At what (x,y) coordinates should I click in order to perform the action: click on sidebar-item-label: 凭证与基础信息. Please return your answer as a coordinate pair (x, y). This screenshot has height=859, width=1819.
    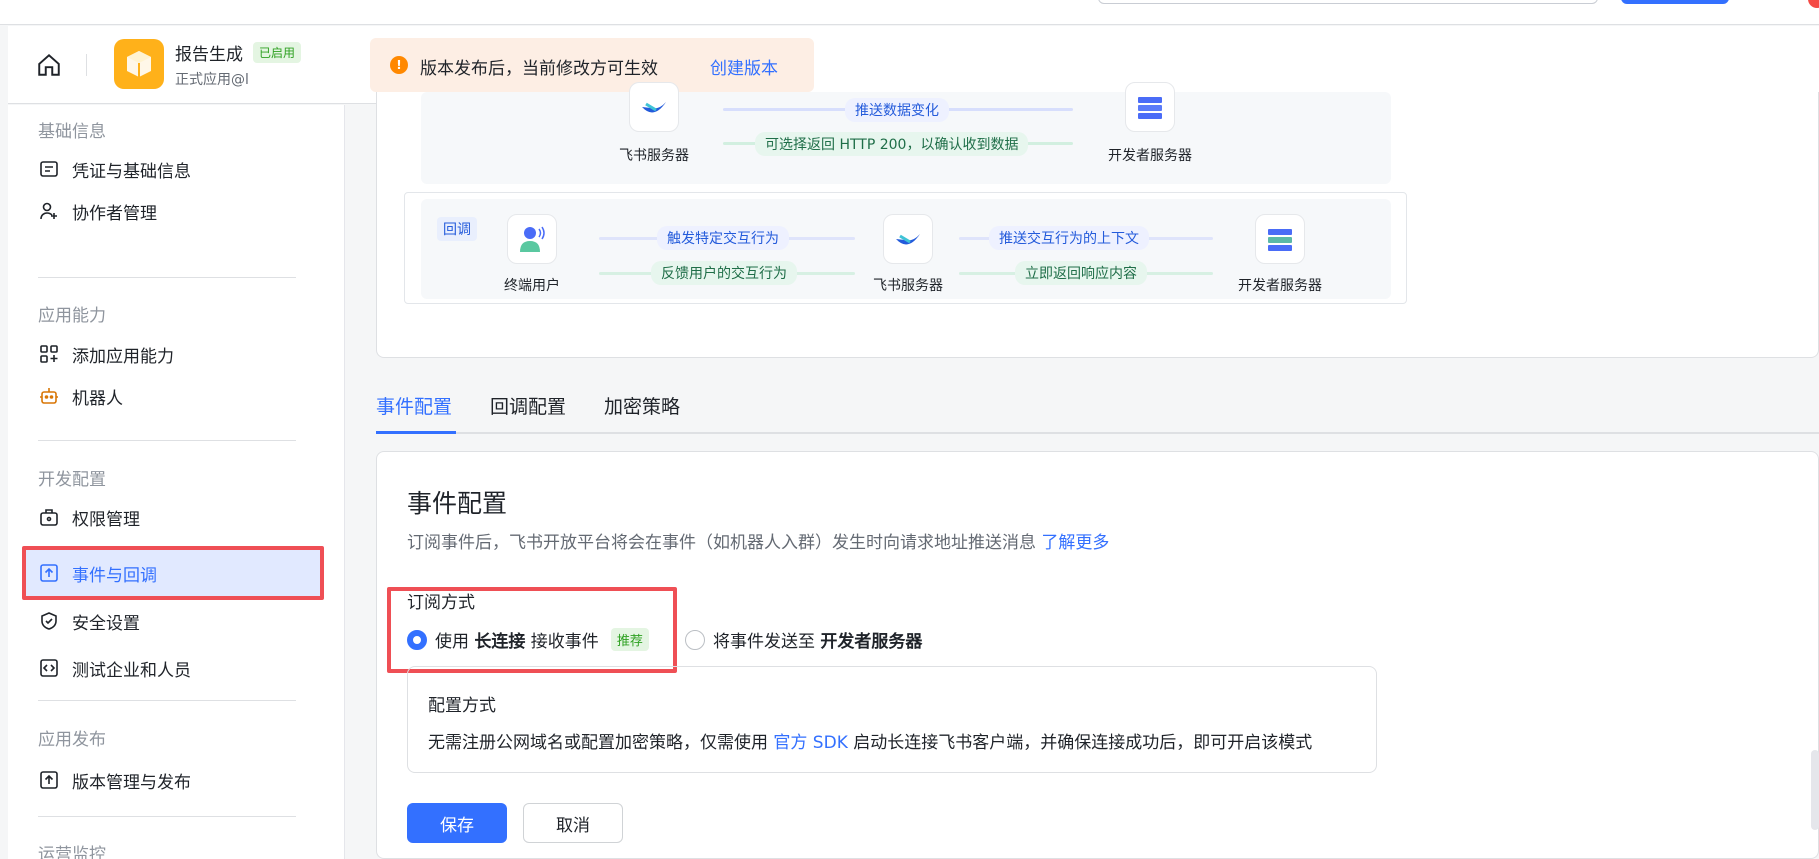
    Looking at the image, I should click on (131, 171).